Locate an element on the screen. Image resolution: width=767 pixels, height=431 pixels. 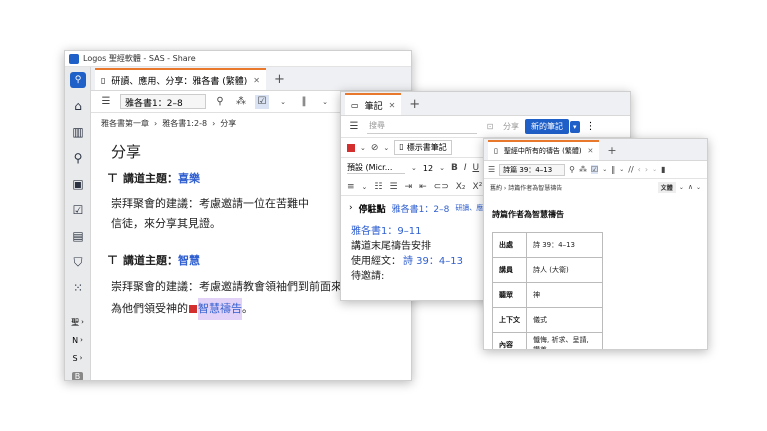
document-icon: ▤ is located at coordinates (78, 236).